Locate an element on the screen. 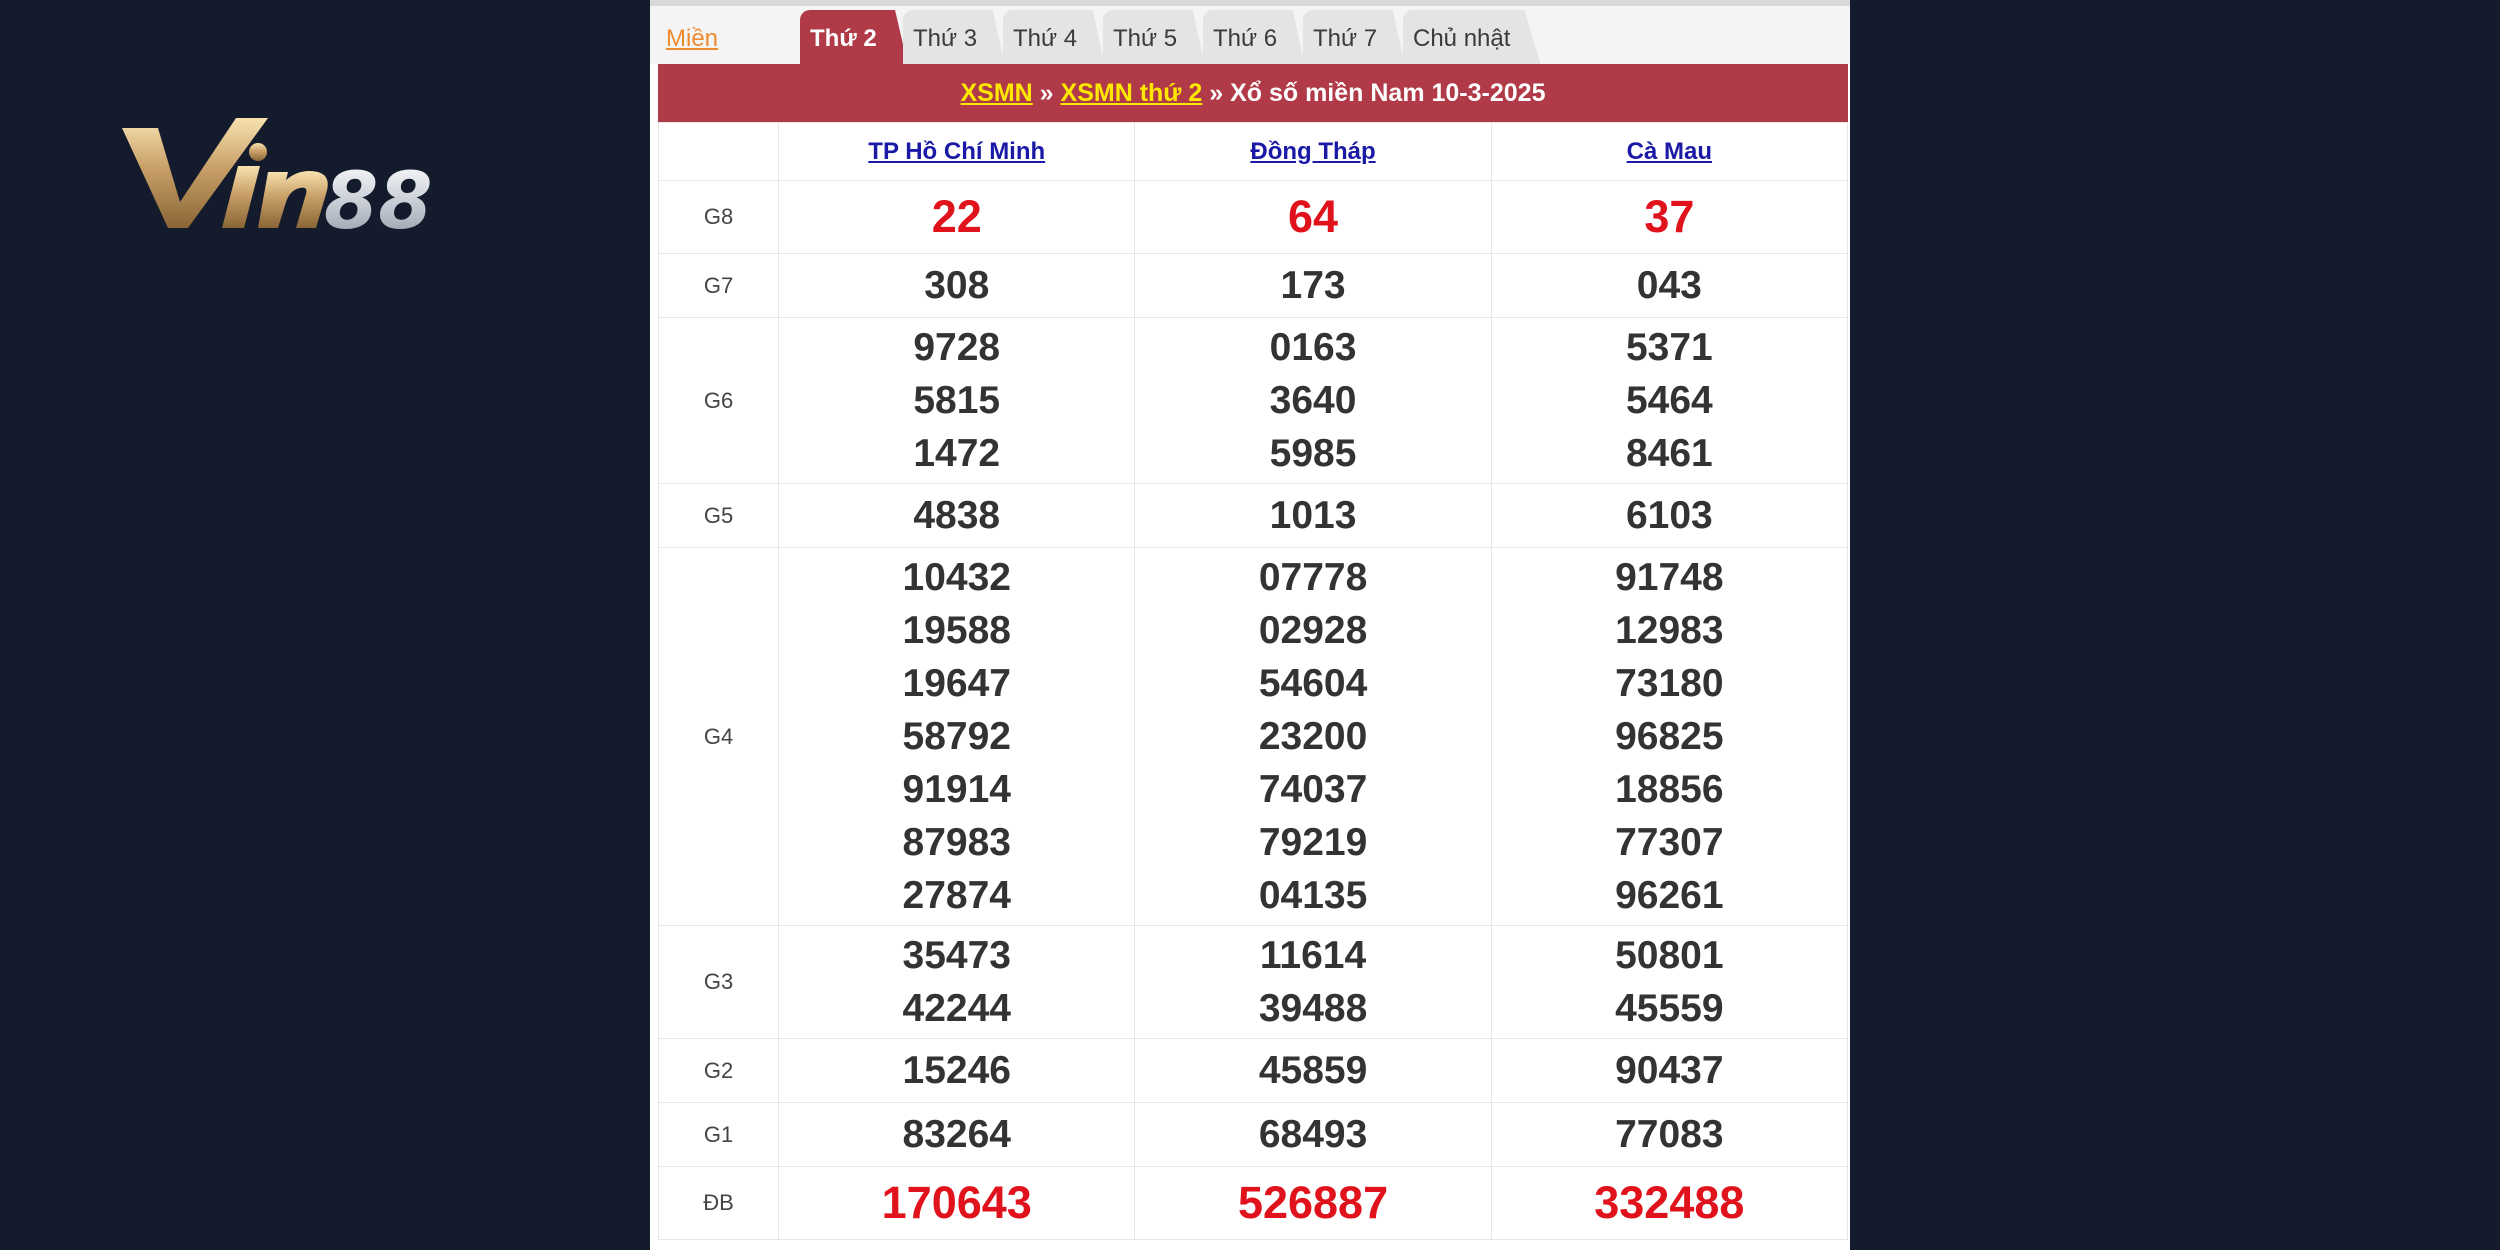 This screenshot has width=2500, height=1250. province-header-row: TP Hồ Chí Minh Đồng Tháp Cà Mau is located at coordinates (1253, 151).